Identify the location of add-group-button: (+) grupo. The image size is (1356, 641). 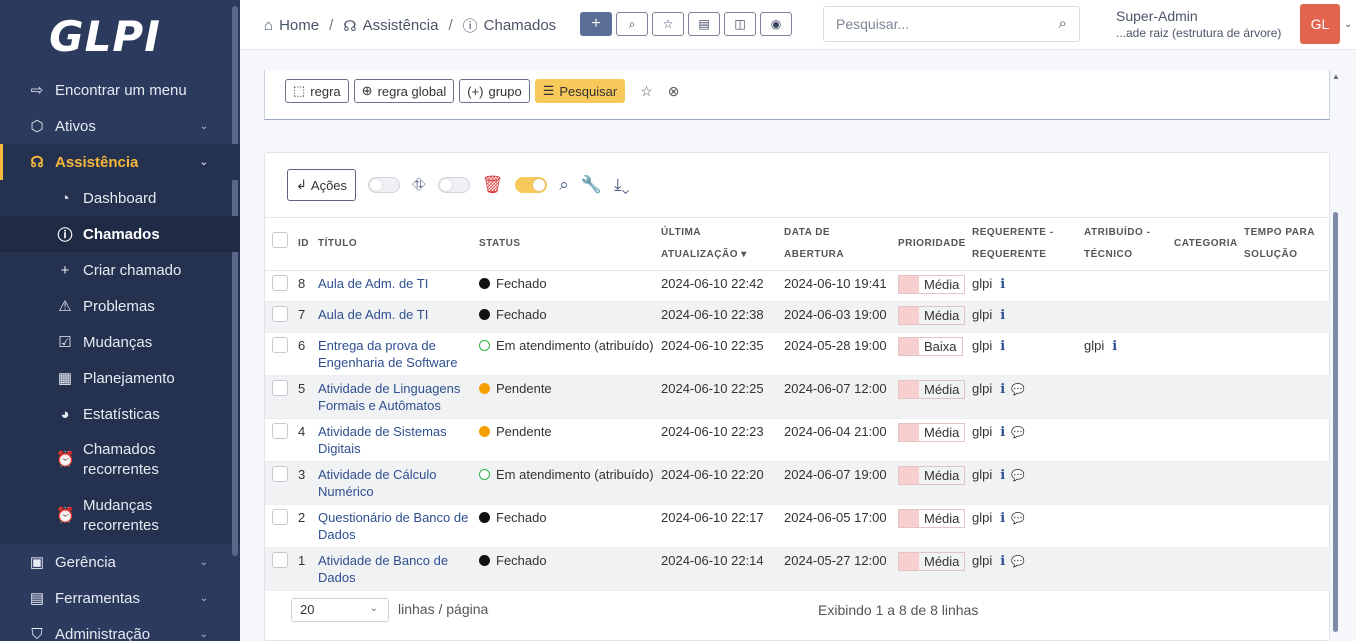
(494, 91).